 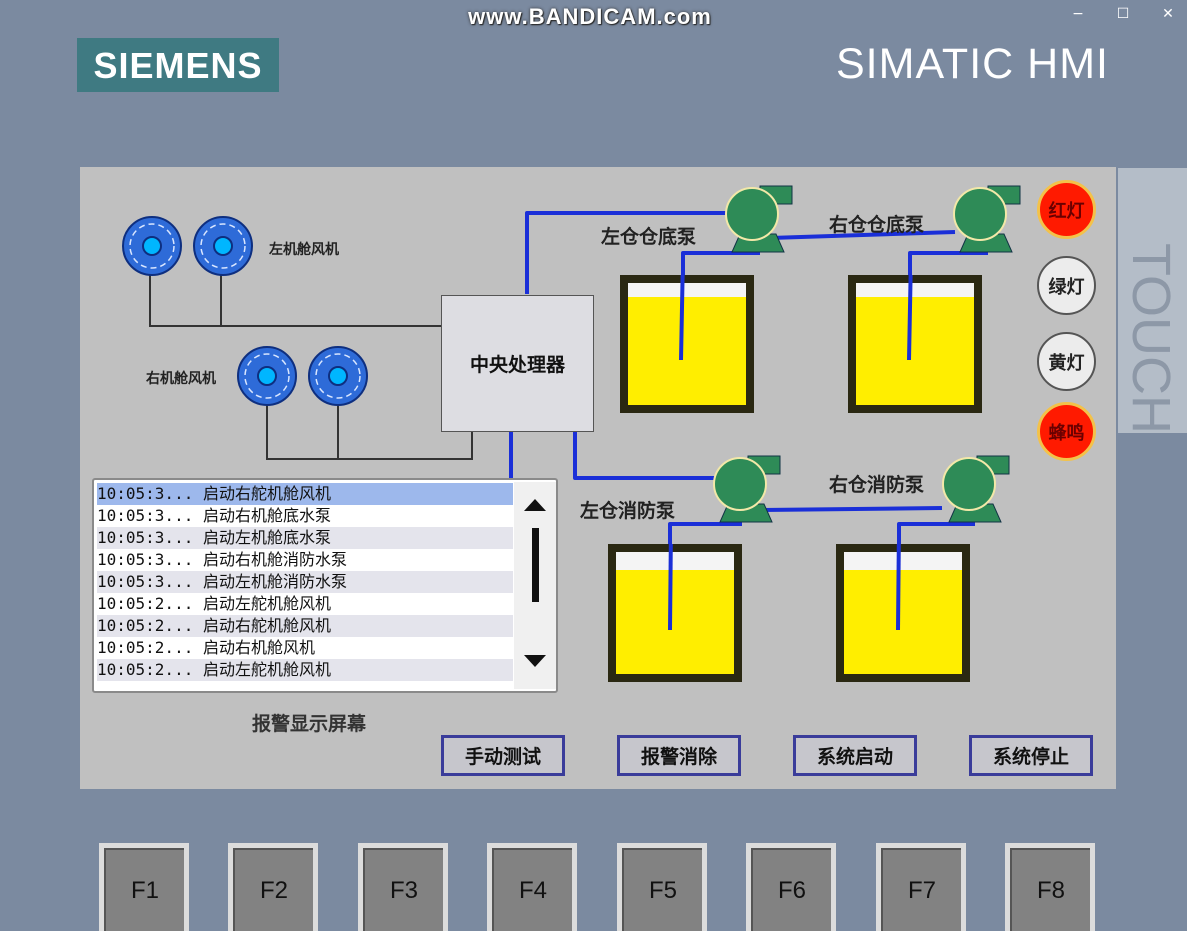 I want to click on alarm-row: 10:05:2... 启动右机舱风机, so click(x=305, y=648).